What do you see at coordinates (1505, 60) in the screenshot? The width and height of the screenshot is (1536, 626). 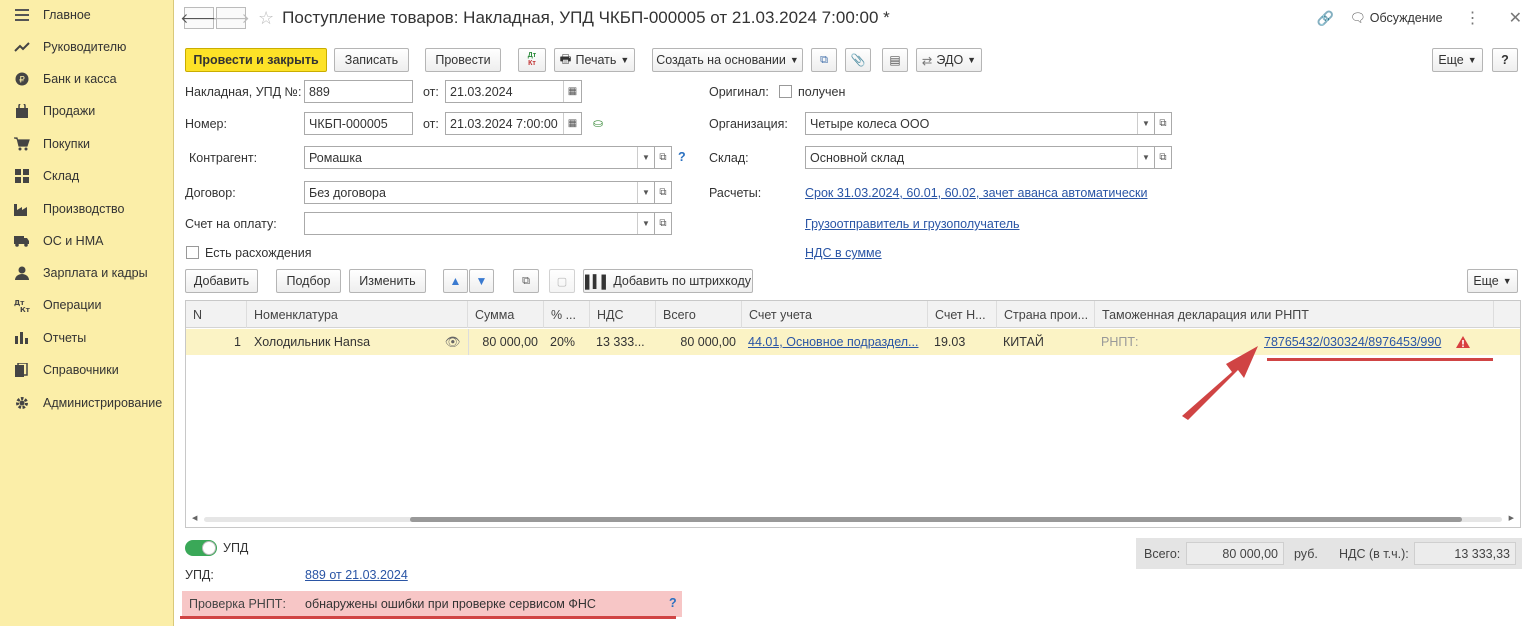 I see `help-button: ?` at bounding box center [1505, 60].